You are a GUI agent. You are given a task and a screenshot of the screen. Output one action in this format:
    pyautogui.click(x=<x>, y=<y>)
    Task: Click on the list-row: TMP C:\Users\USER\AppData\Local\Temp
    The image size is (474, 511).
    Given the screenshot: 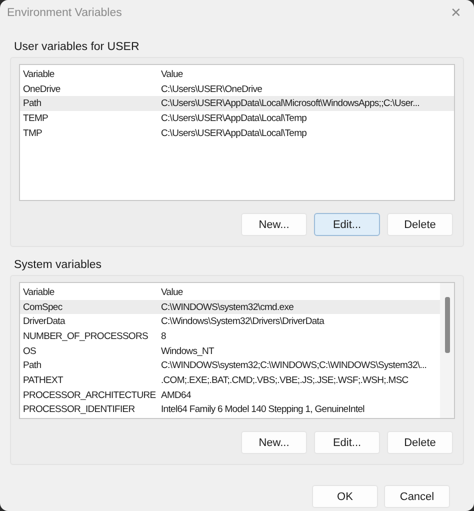 What is the action you would take?
    pyautogui.click(x=237, y=133)
    